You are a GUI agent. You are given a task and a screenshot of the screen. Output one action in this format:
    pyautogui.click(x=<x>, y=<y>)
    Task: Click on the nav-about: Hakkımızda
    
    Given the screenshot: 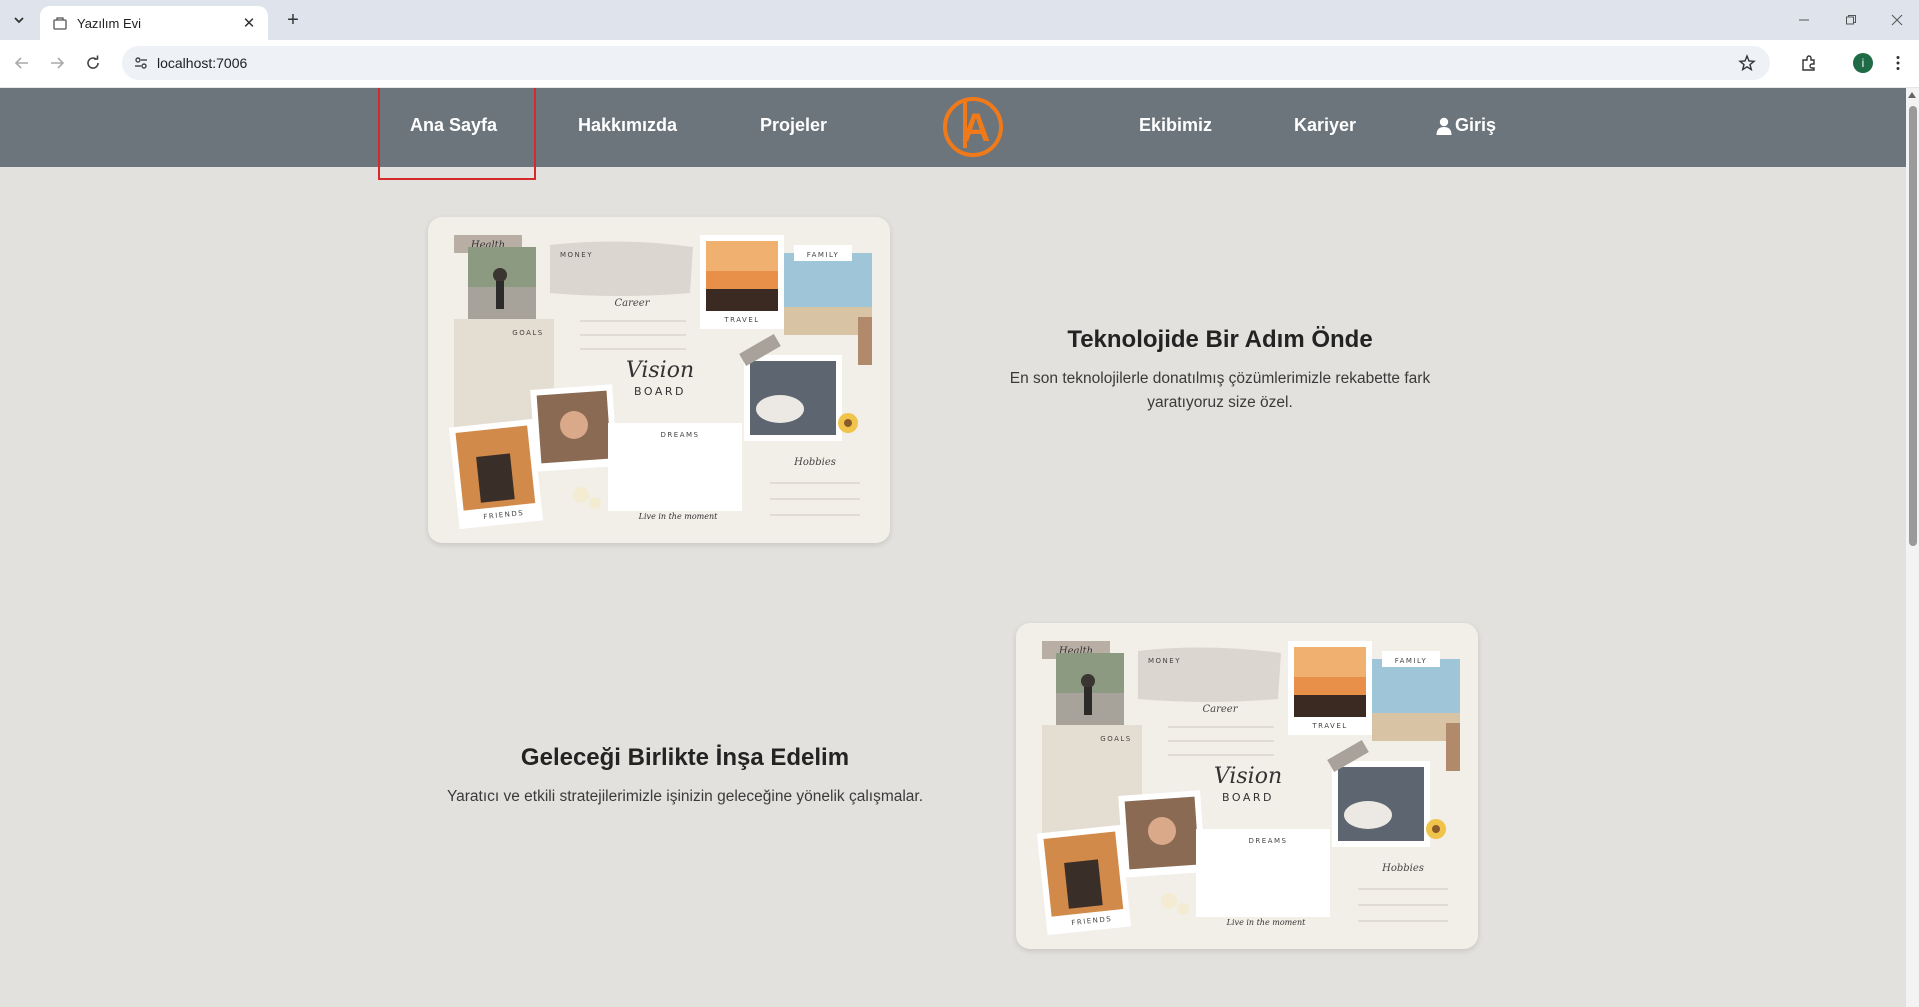 What is the action you would take?
    pyautogui.click(x=627, y=125)
    